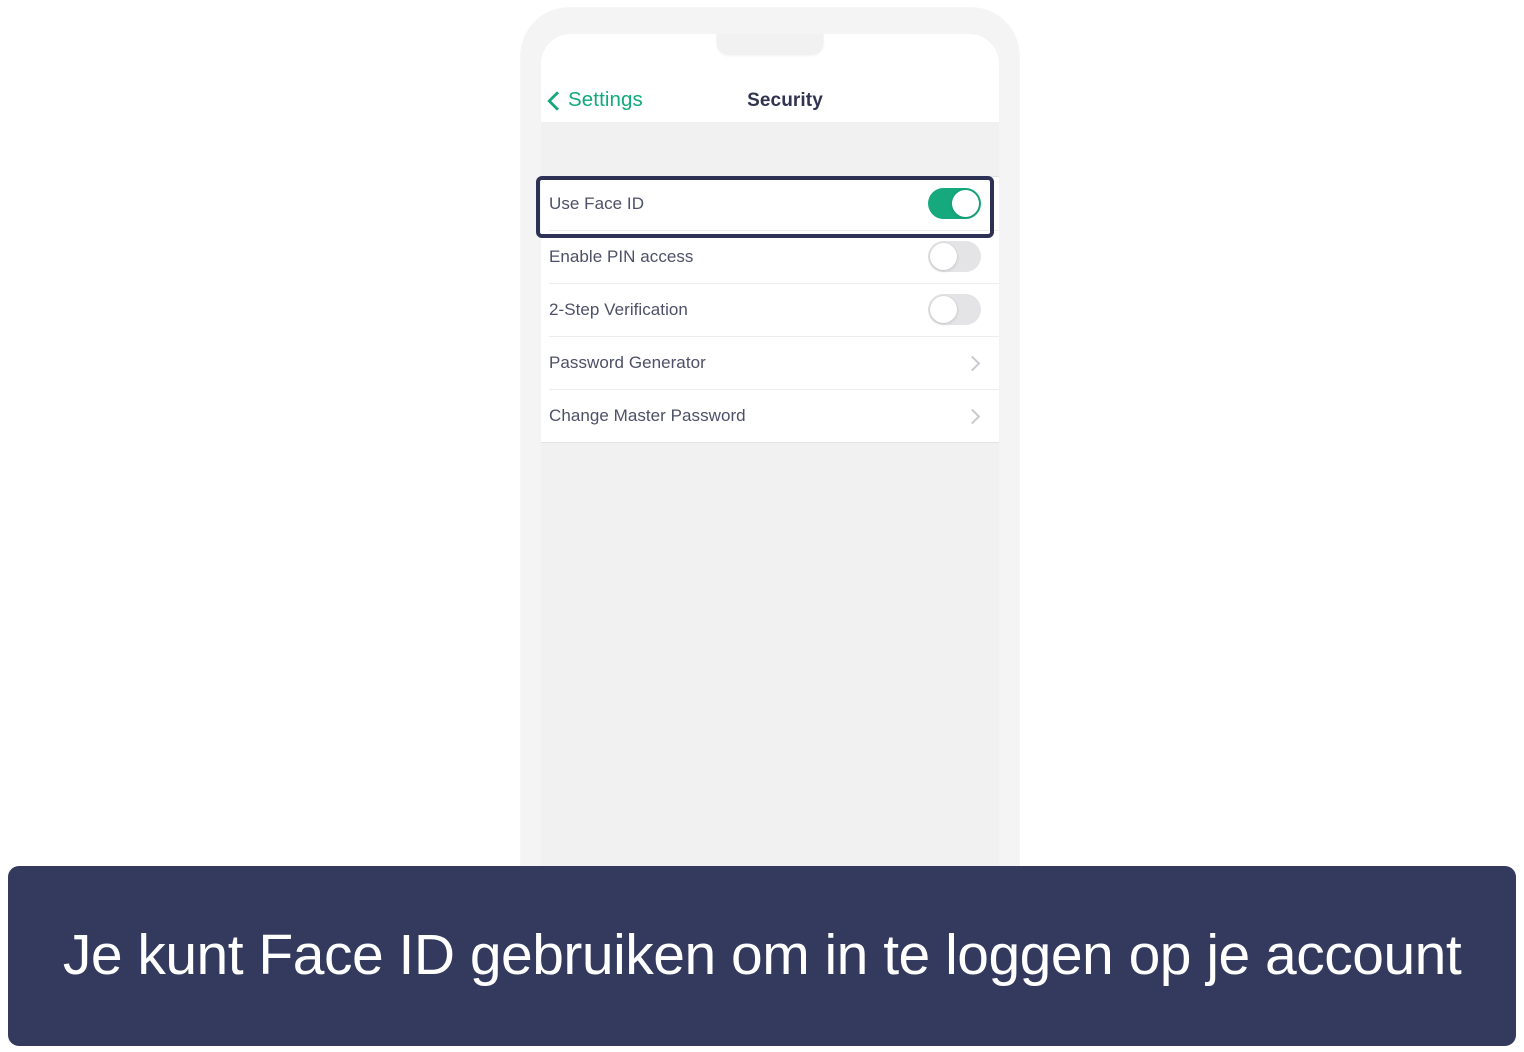 The width and height of the screenshot is (1524, 1052). I want to click on toggle-enable-pin-access, so click(954, 256).